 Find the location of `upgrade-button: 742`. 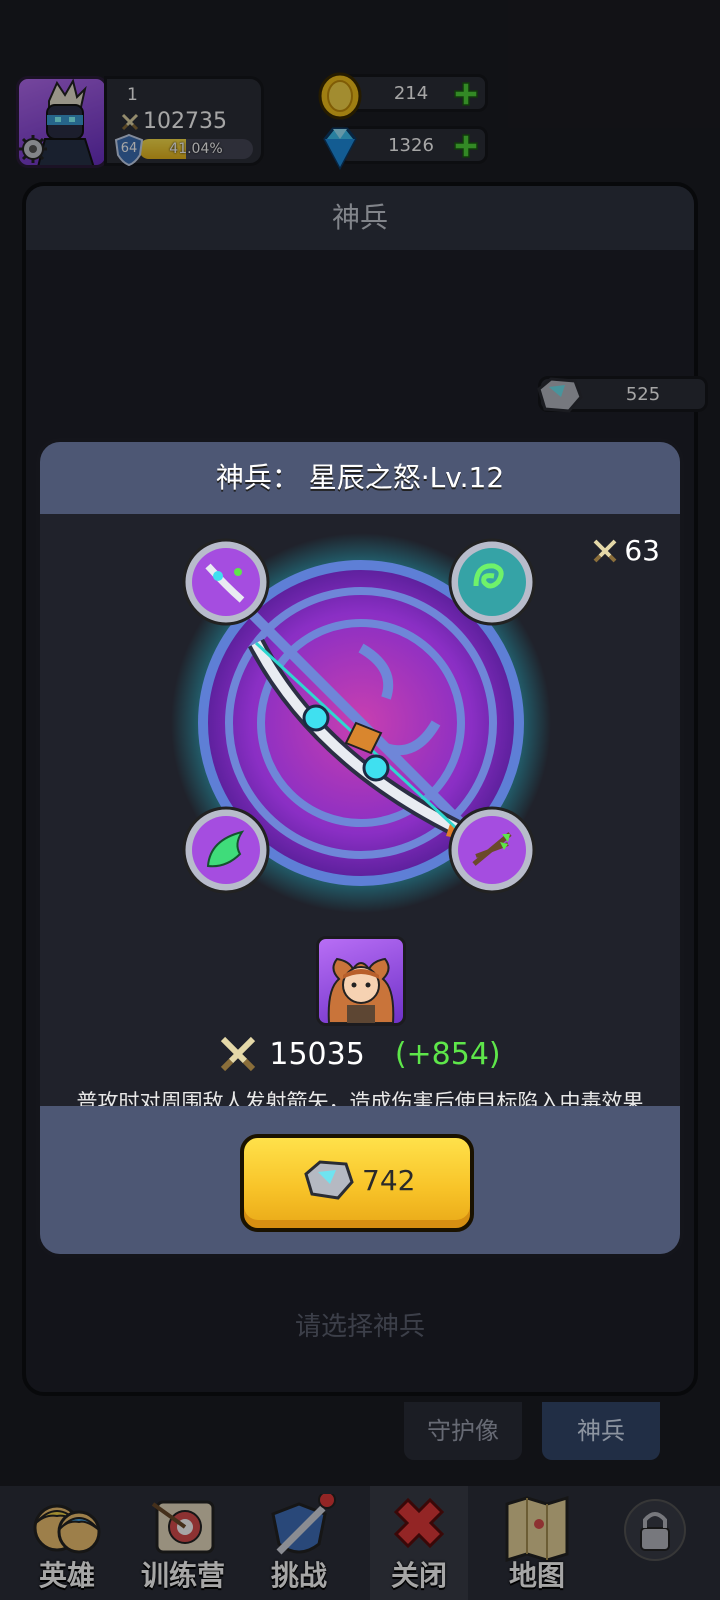

upgrade-button: 742 is located at coordinates (357, 1183).